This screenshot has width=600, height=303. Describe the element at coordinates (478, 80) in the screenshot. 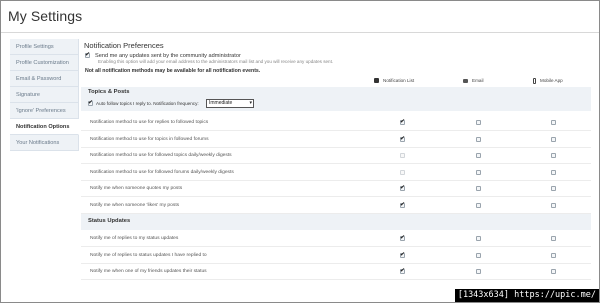

I see `column-label: Email` at that location.